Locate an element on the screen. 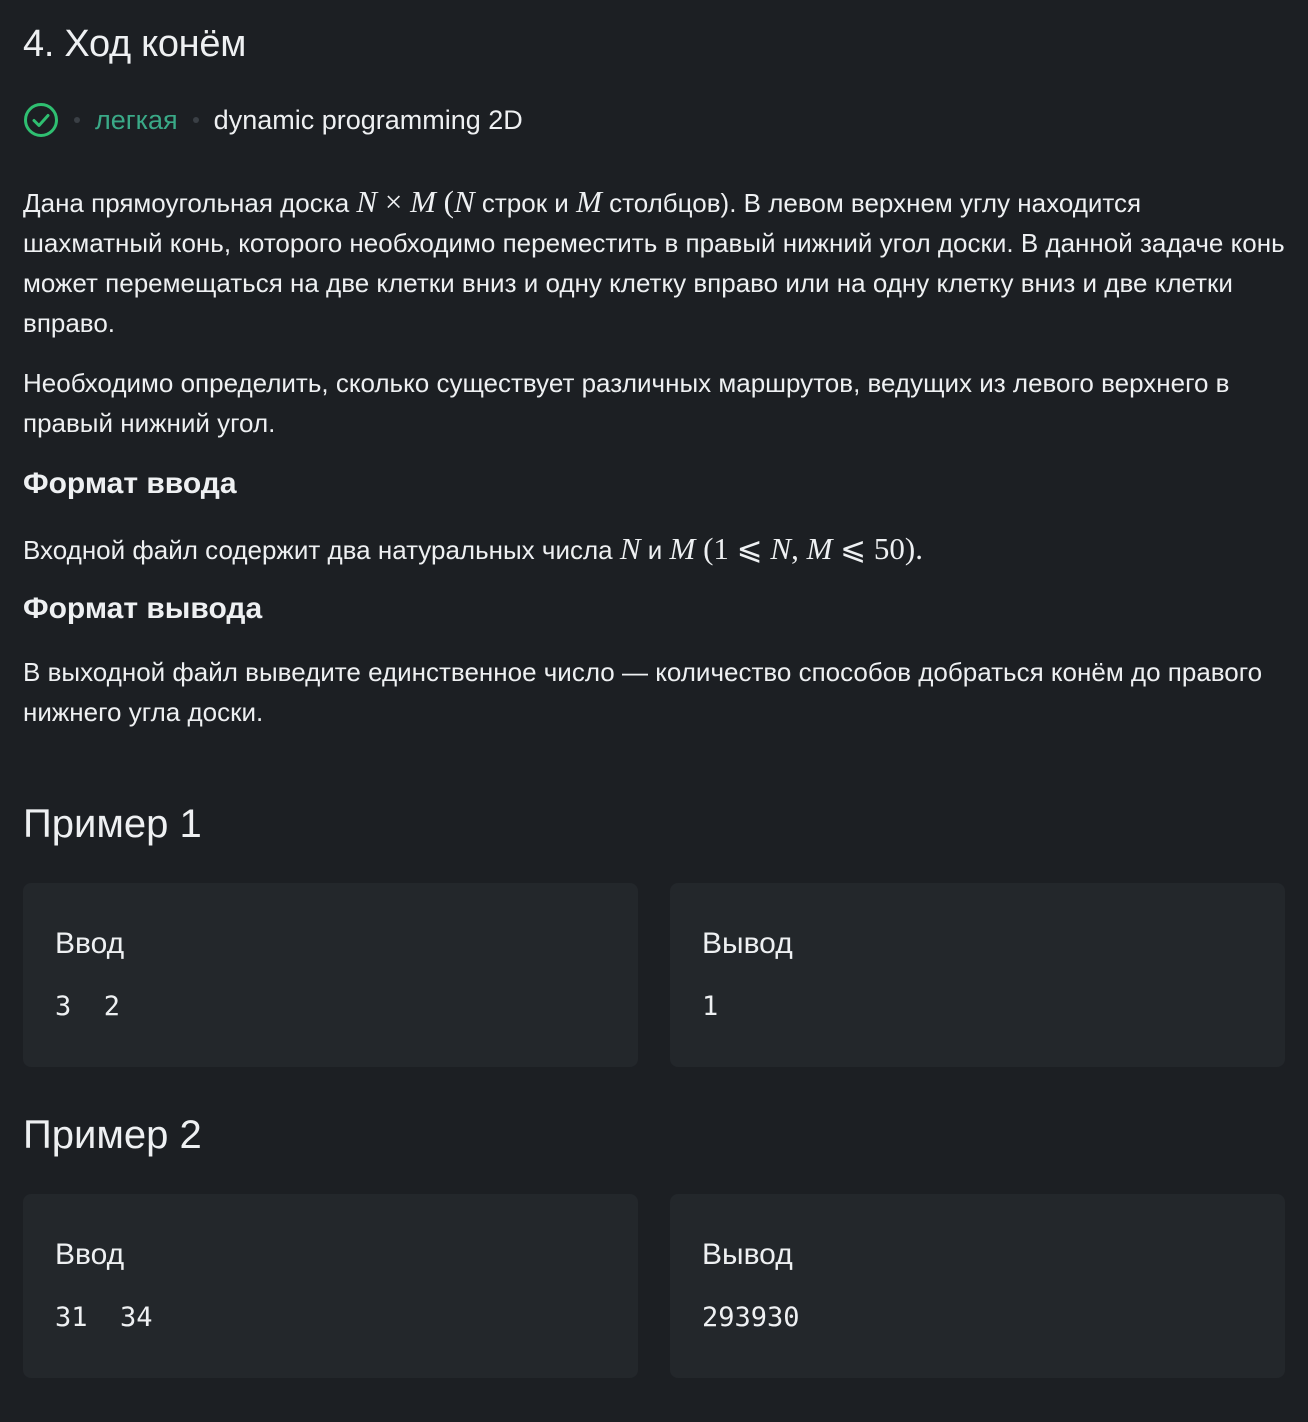 The height and width of the screenshot is (1422, 1308). text: строк и is located at coordinates (525, 203).